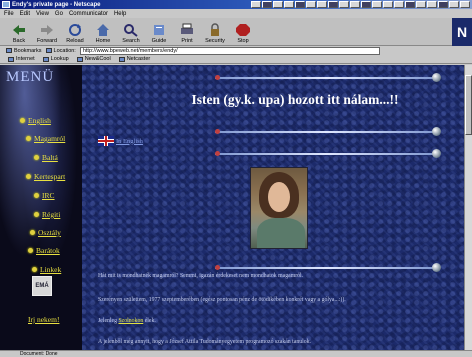 Image resolution: width=472 pixels, height=357 pixels. What do you see at coordinates (103, 31) in the screenshot?
I see `home-button: Home` at bounding box center [103, 31].